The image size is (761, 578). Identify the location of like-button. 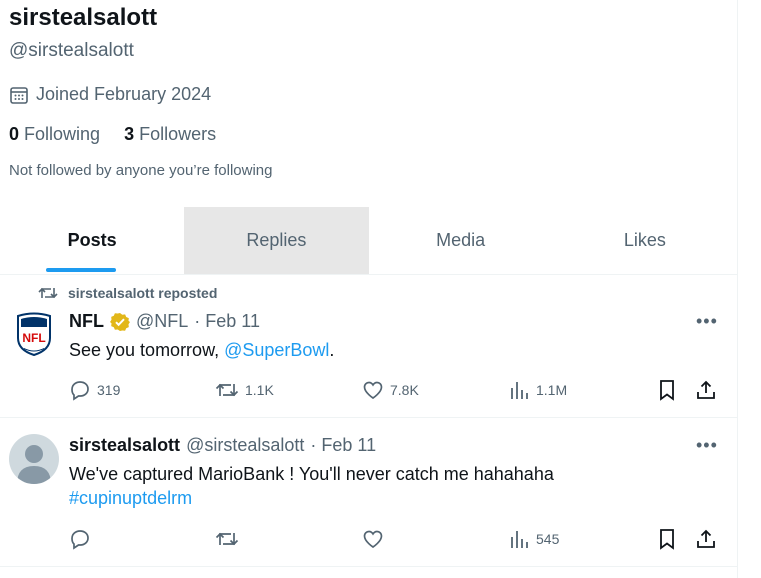
(373, 539).